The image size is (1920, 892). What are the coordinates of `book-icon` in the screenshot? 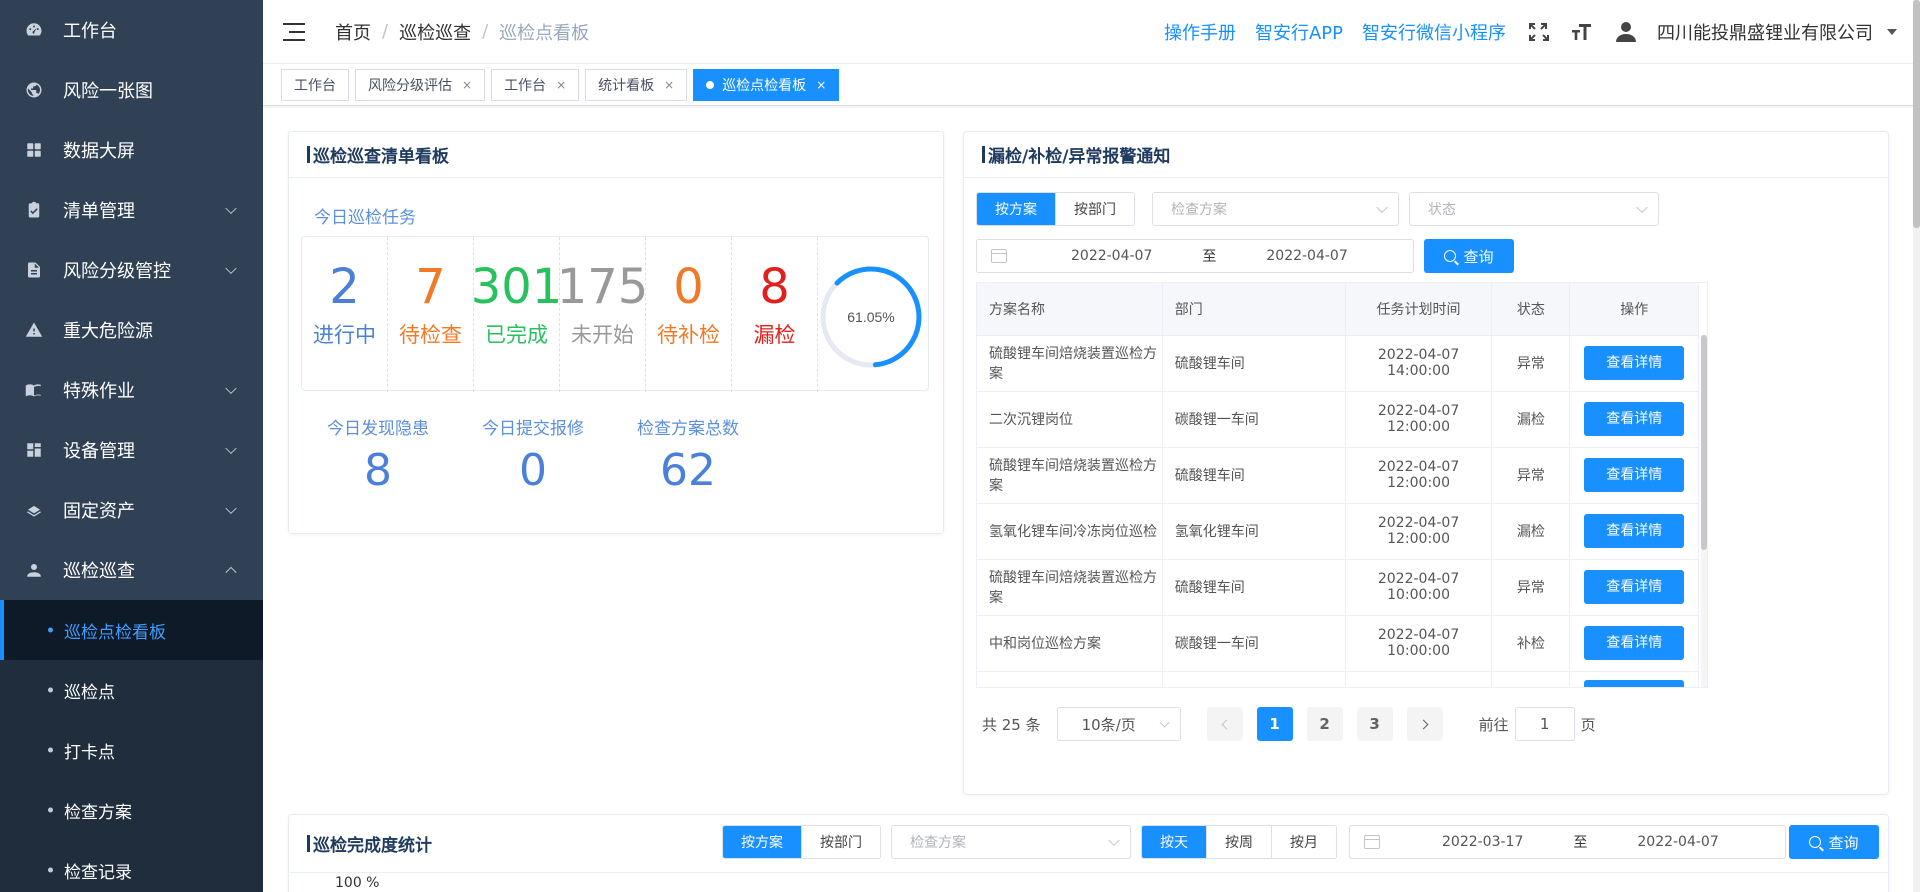 It's located at (34, 390).